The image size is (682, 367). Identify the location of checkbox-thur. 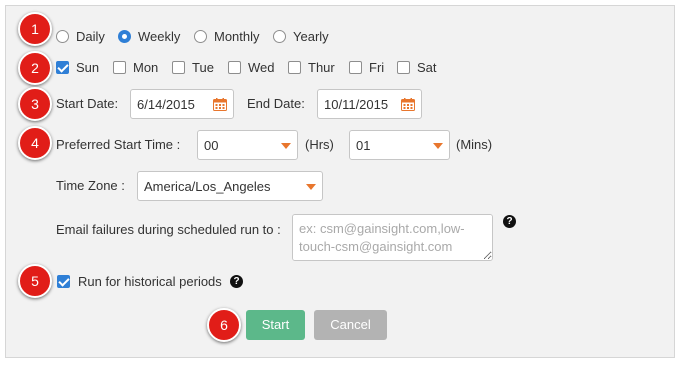
(294, 67).